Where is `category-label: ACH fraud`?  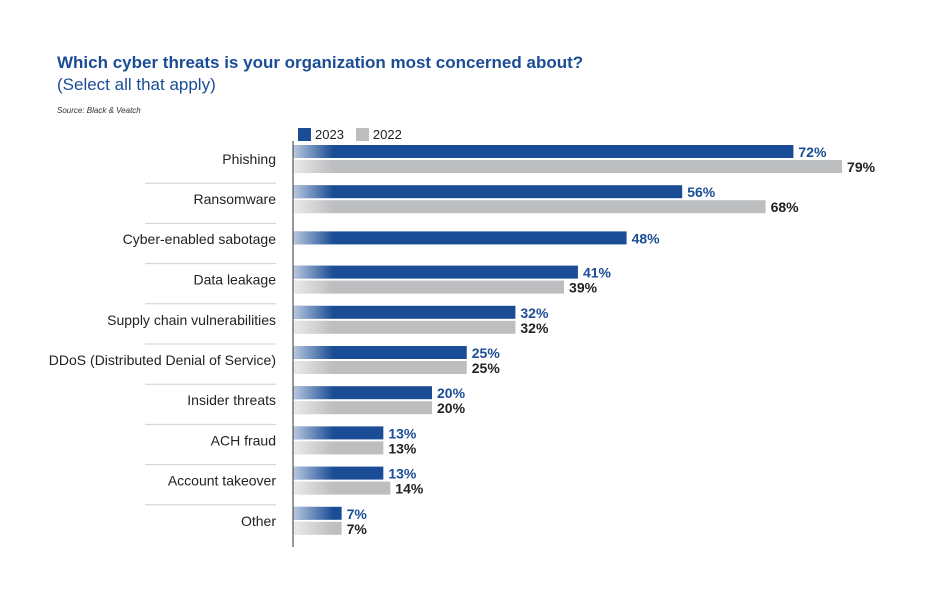
category-label: ACH fraud is located at coordinates (243, 440).